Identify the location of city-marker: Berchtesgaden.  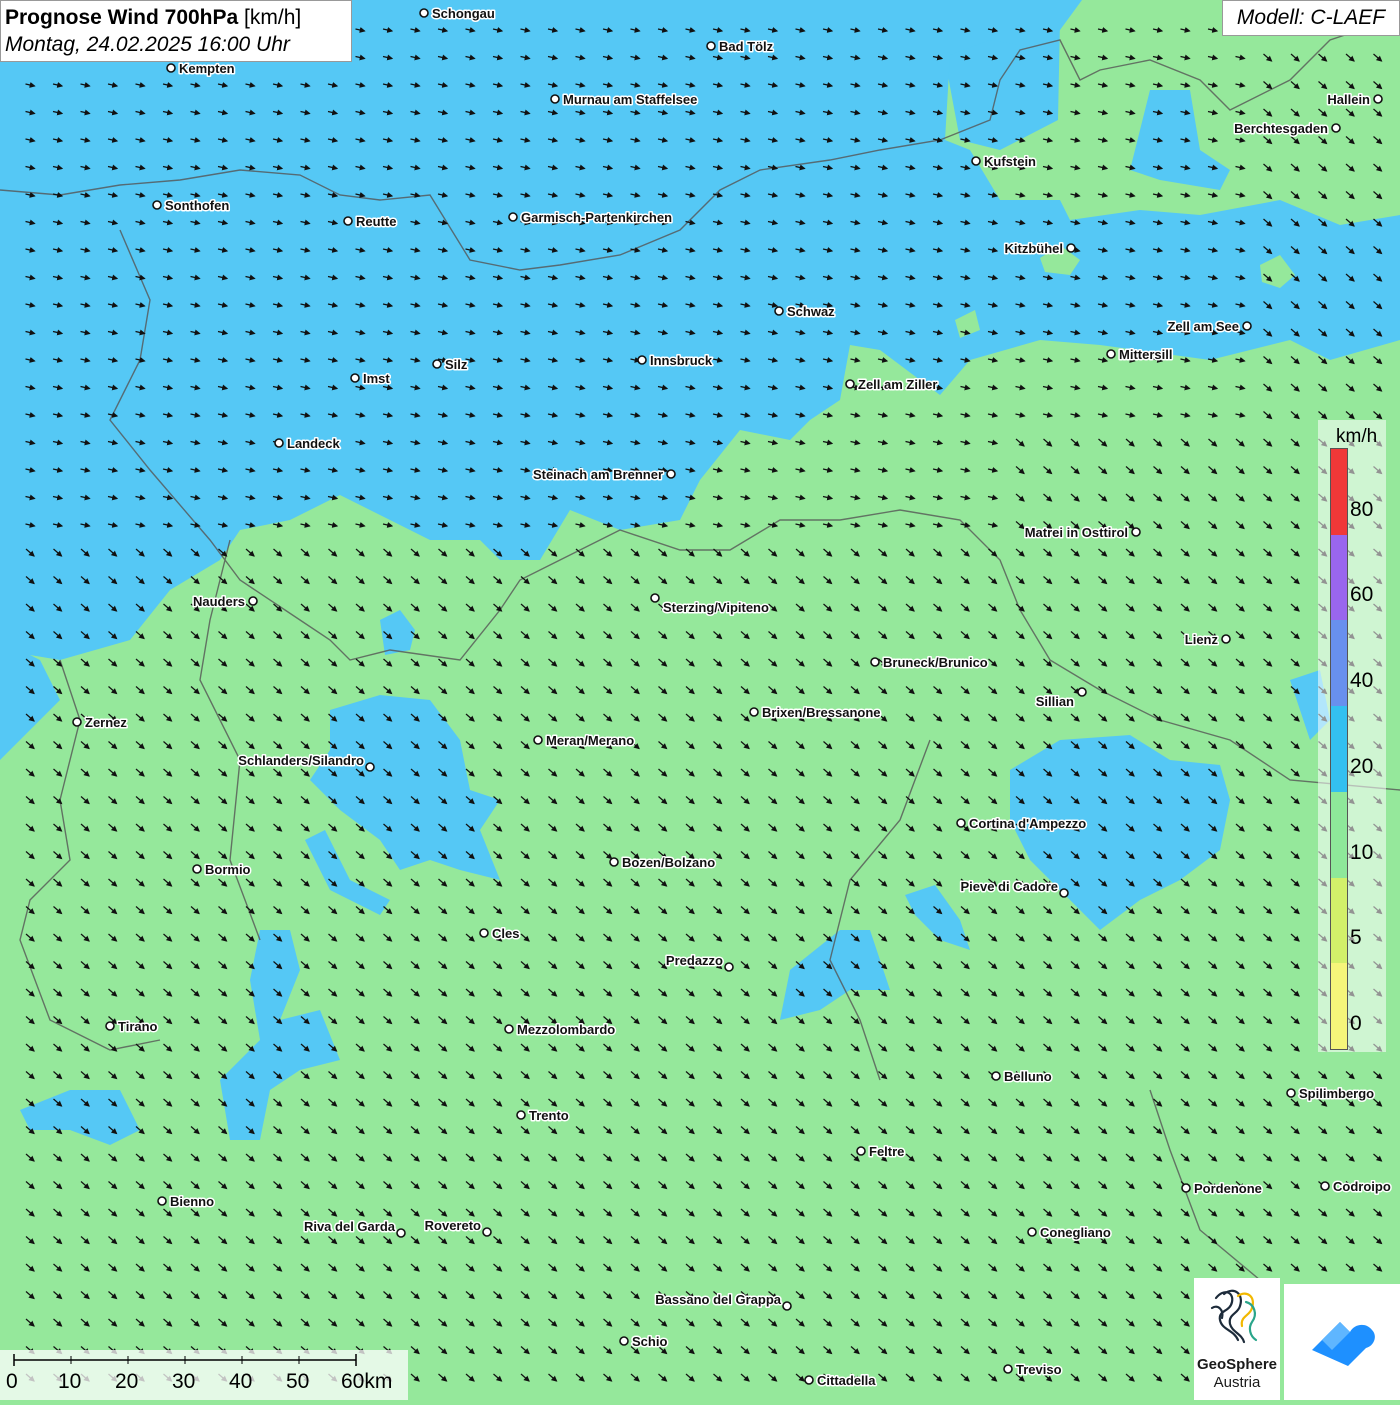
(1287, 129).